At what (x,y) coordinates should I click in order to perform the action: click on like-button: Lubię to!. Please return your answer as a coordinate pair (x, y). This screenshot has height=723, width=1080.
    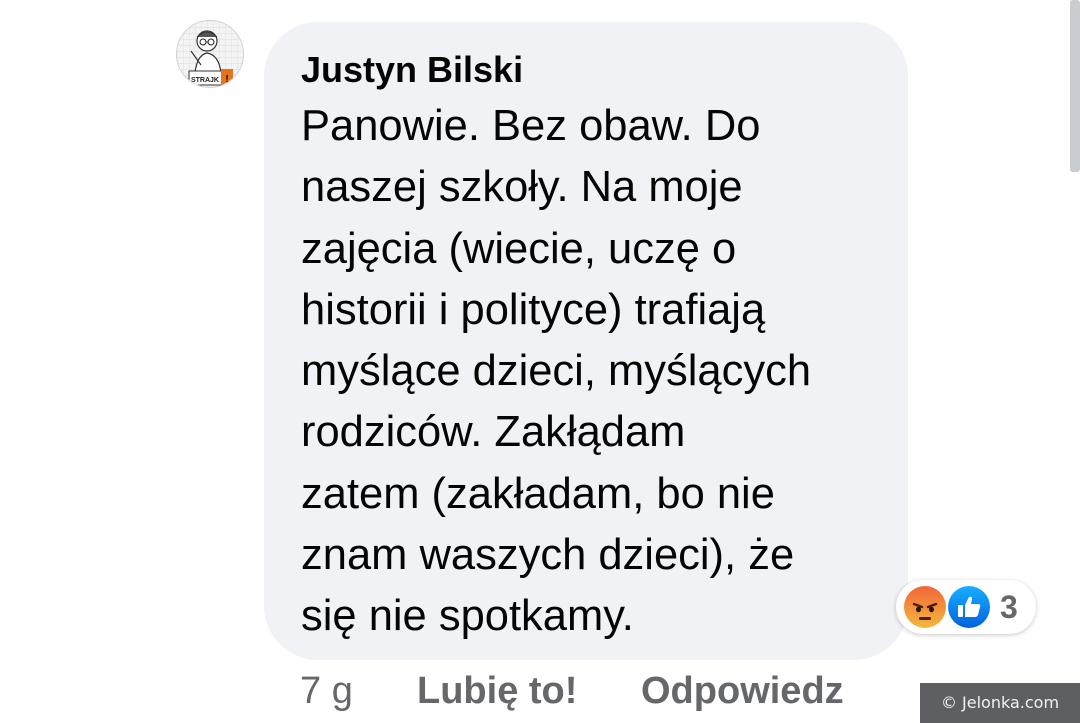
    Looking at the image, I should click on (497, 691).